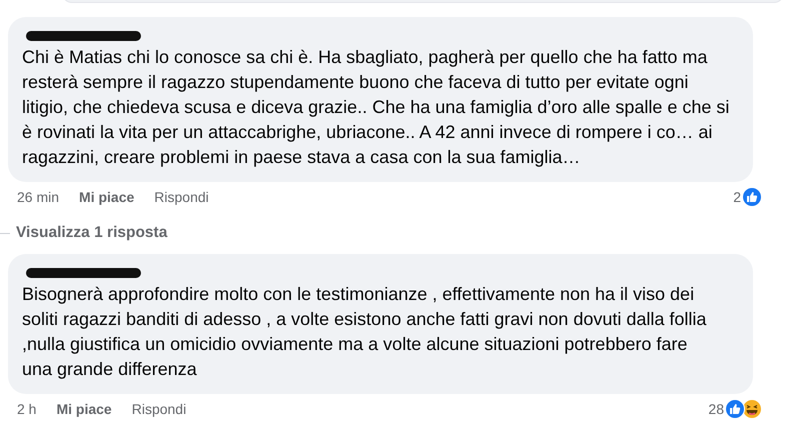 This screenshot has width=788, height=426. I want to click on reaction-count: 2, so click(737, 197).